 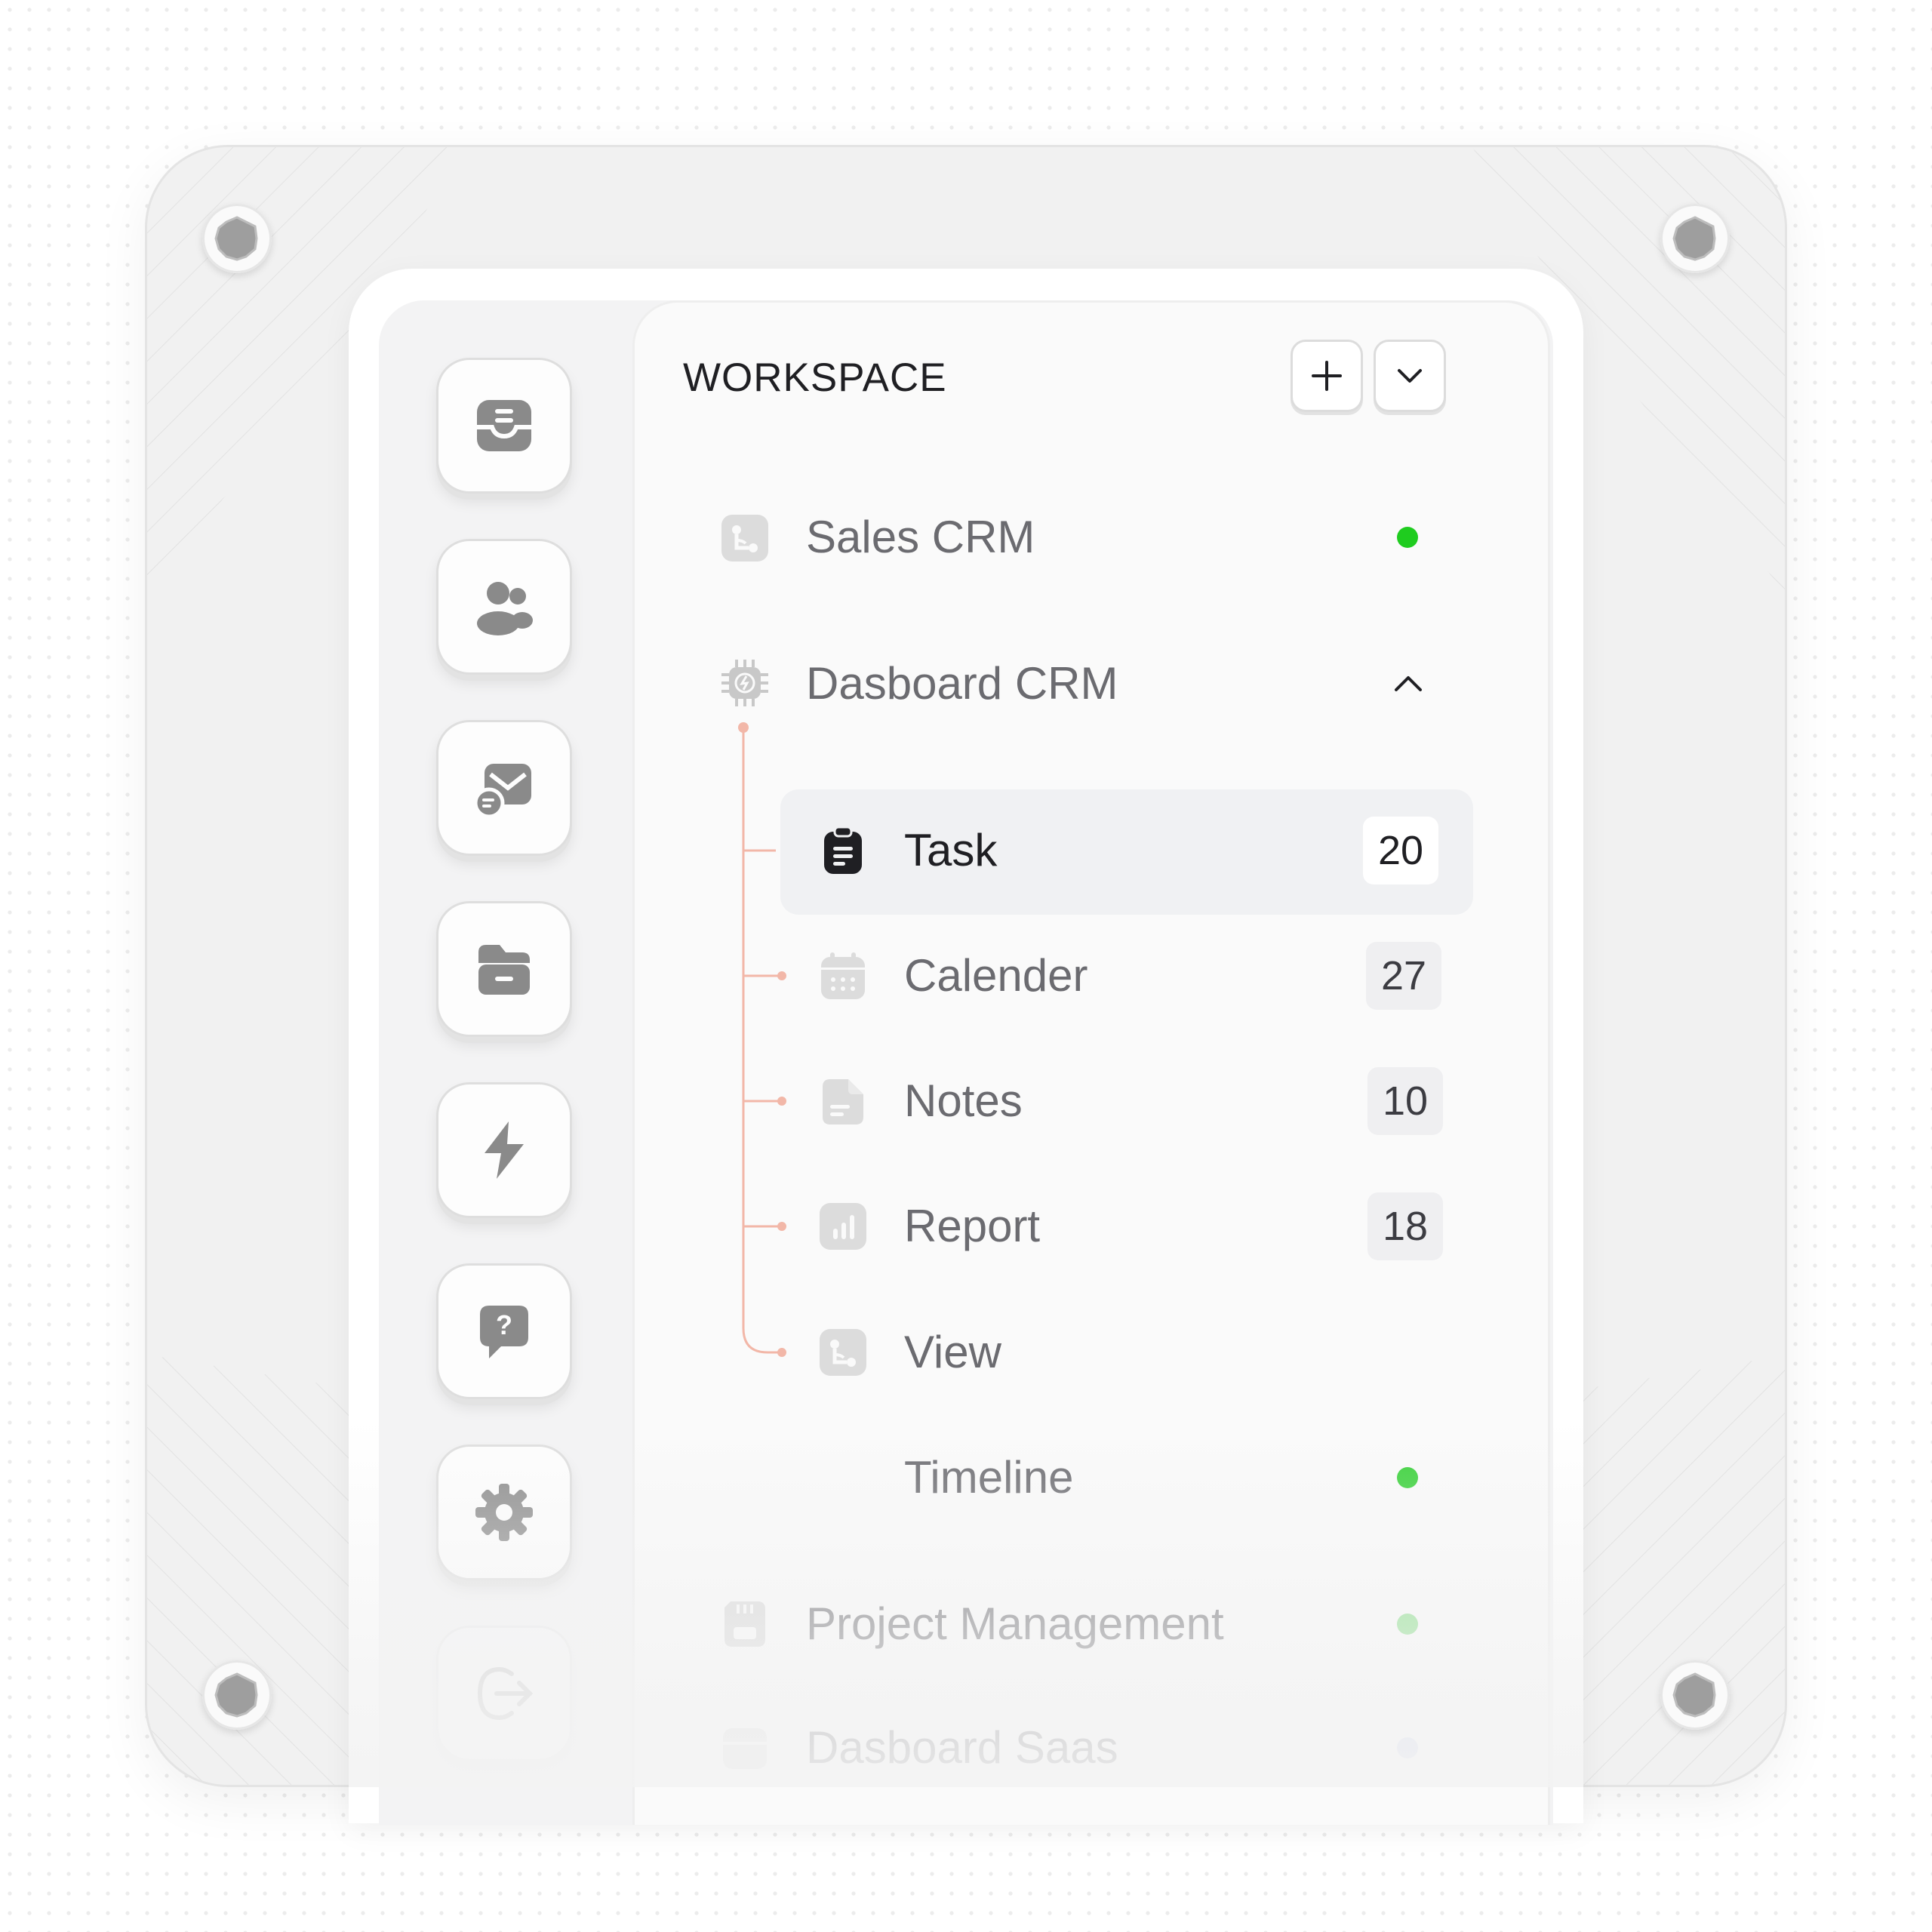 I want to click on nav-subitem-label: Notes, so click(x=963, y=1100).